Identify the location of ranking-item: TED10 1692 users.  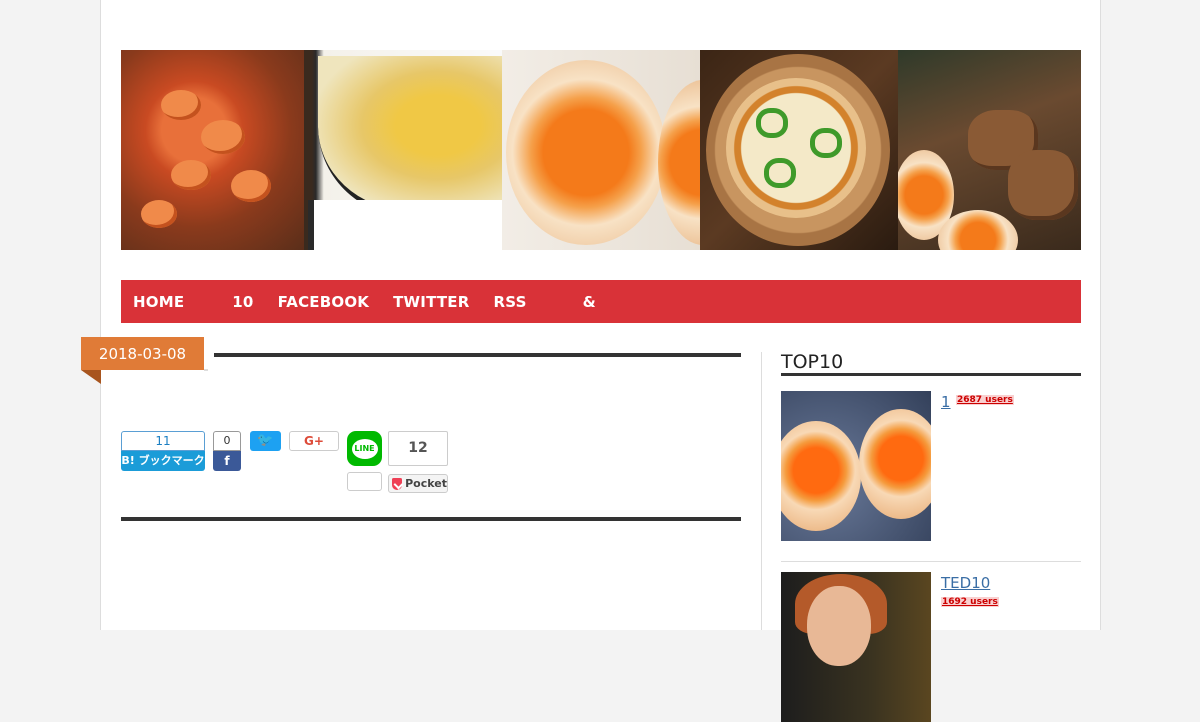
(931, 647).